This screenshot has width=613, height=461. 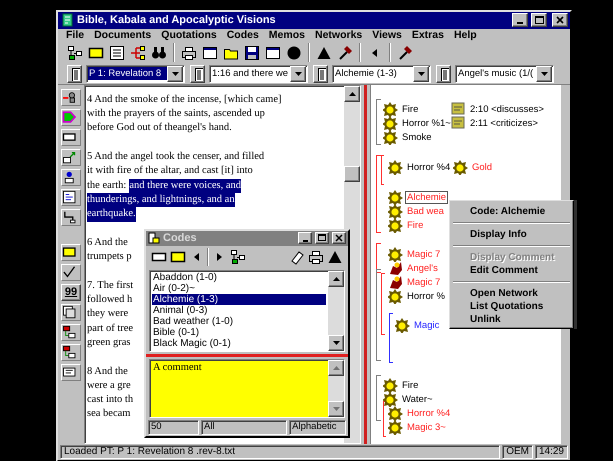 What do you see at coordinates (417, 399) in the screenshot?
I see `node-label: Water~` at bounding box center [417, 399].